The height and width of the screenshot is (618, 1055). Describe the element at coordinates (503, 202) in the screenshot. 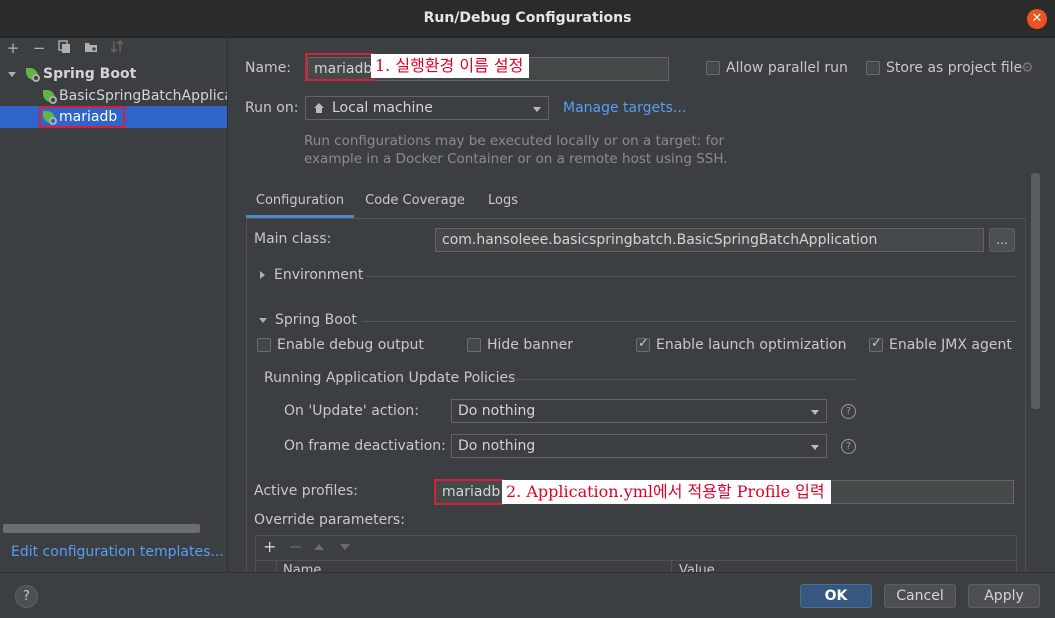

I see `tab-logs: Logs` at that location.